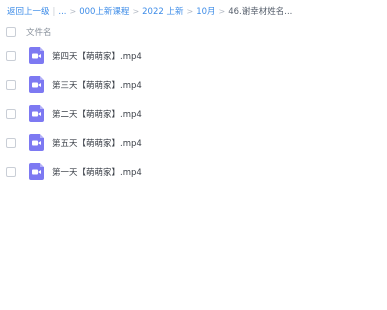  What do you see at coordinates (193, 84) in the screenshot?
I see `list-item: 第三天【萌萌家】.mp4` at bounding box center [193, 84].